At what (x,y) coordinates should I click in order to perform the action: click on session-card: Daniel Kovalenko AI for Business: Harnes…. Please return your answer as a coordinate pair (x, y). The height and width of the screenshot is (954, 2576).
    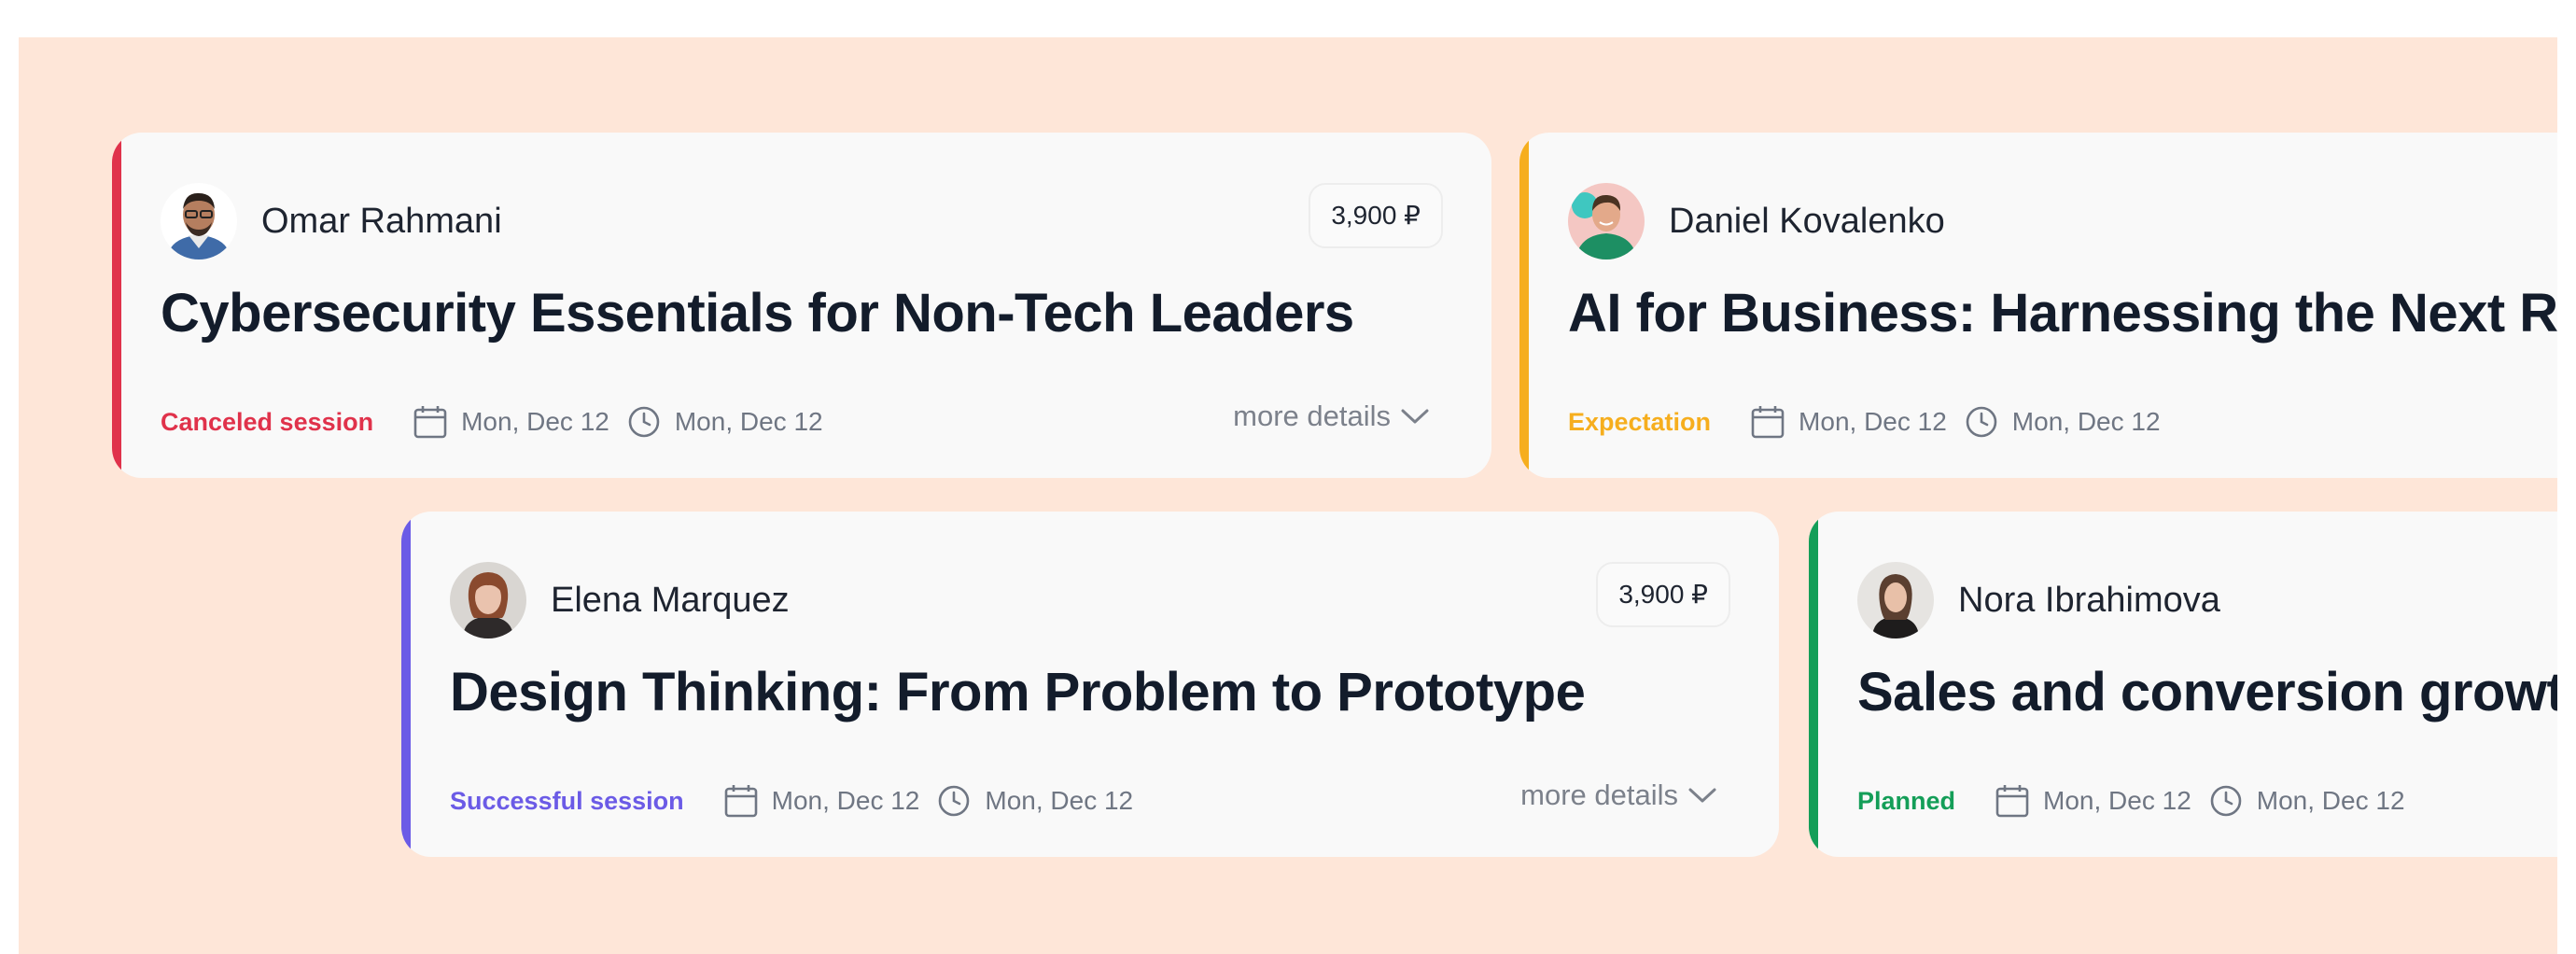
    Looking at the image, I should click on (2038, 305).